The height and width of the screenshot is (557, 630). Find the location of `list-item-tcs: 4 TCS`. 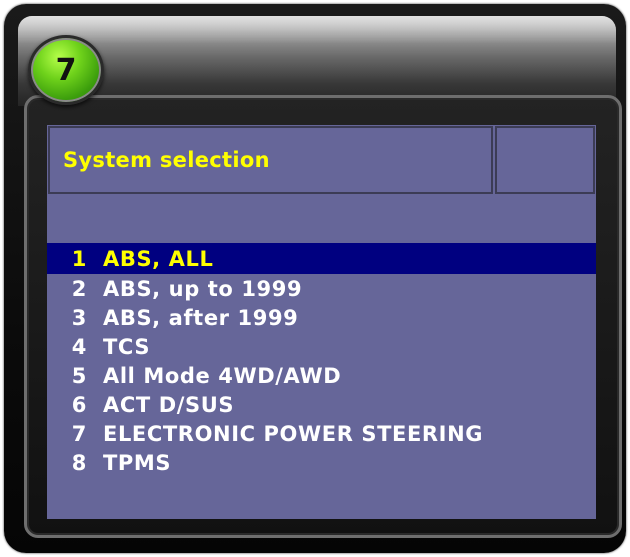

list-item-tcs: 4 TCS is located at coordinates (321, 346).